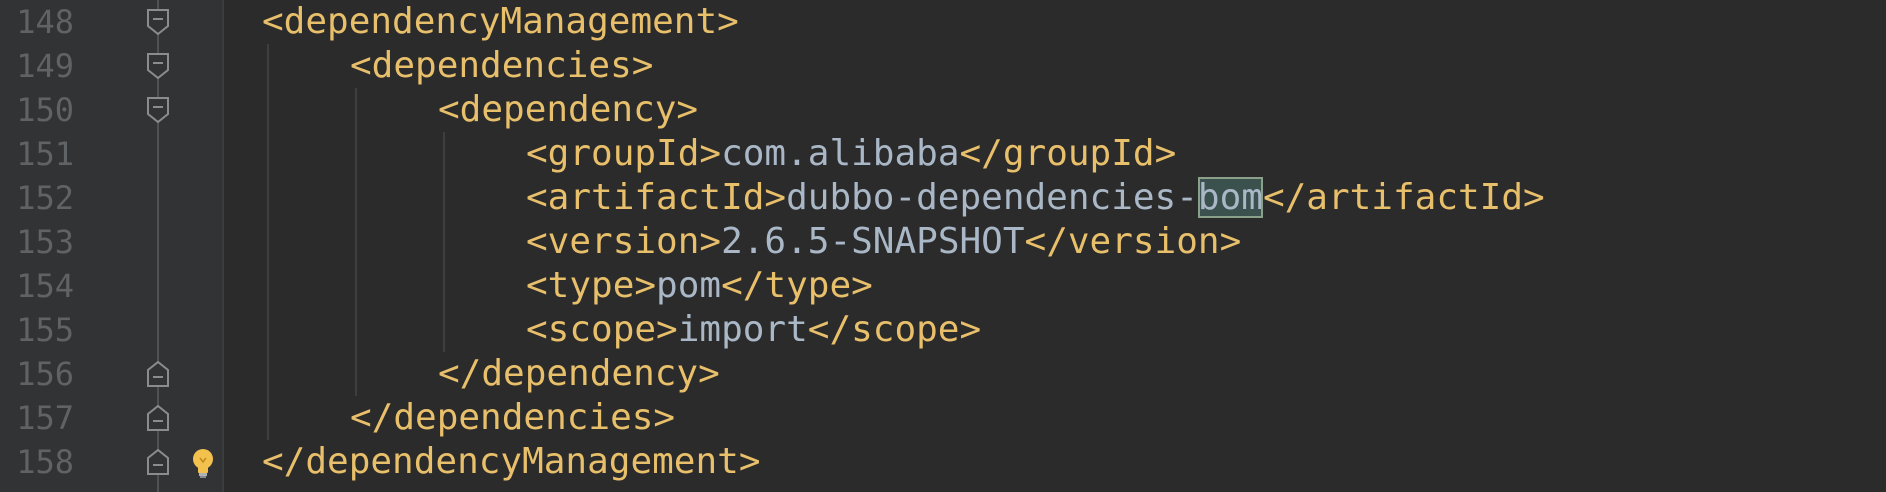 The width and height of the screenshot is (1886, 492). I want to click on line-number: 158, so click(45, 462).